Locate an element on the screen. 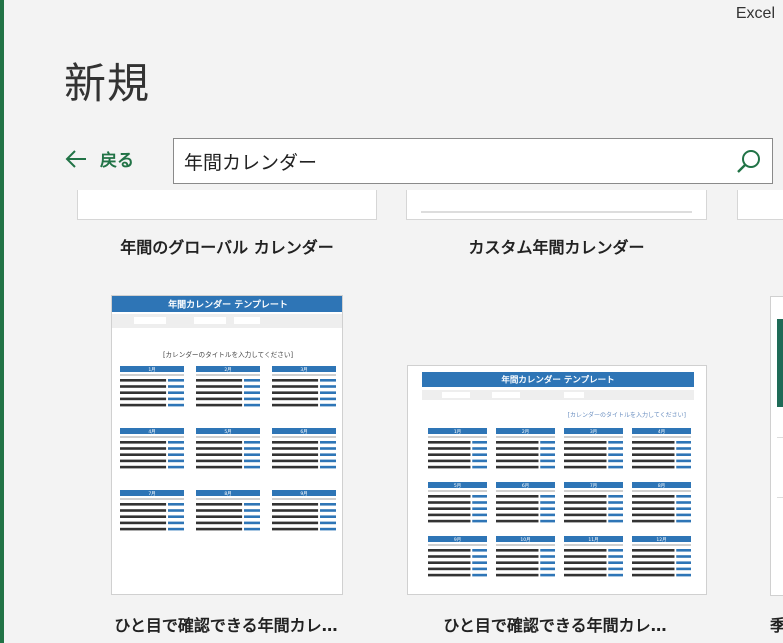 Image resolution: width=783 pixels, height=643 pixels. back-arrow-icon is located at coordinates (75, 158).